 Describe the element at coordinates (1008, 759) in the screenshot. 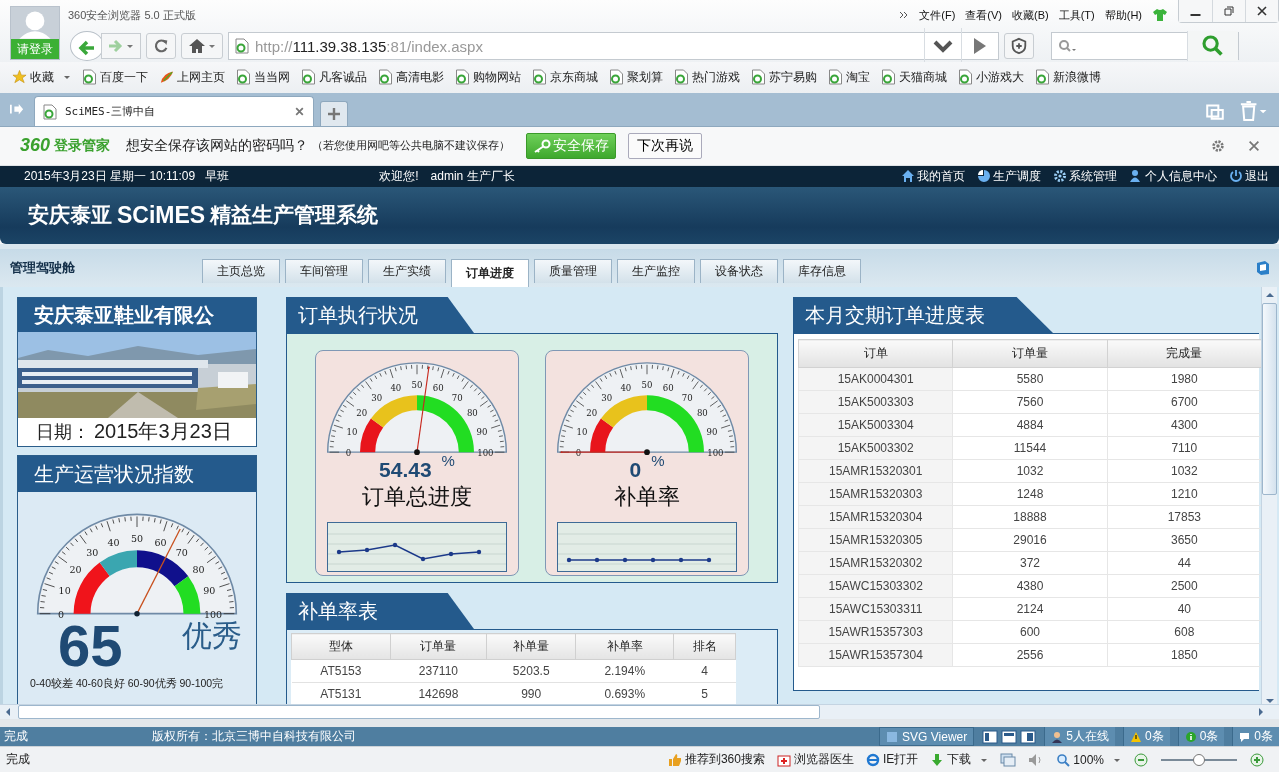

I see `window-icon` at that location.